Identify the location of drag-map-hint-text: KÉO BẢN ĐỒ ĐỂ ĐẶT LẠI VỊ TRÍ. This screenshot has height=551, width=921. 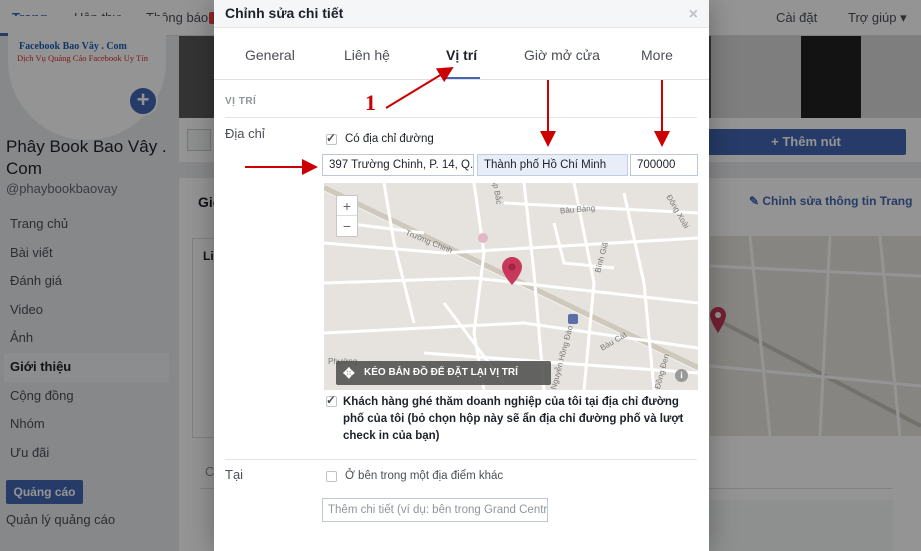
(441, 372).